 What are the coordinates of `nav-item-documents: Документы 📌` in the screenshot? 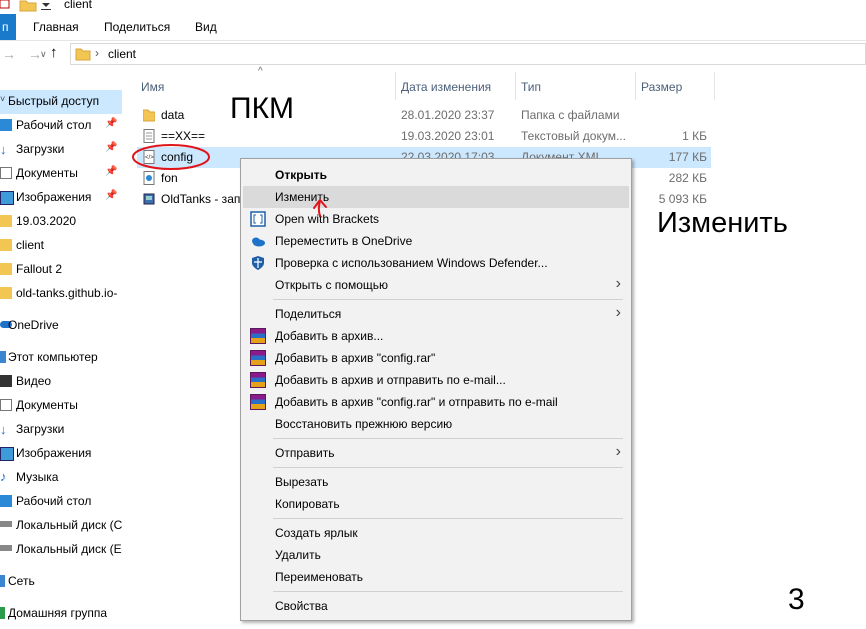 It's located at (61, 174).